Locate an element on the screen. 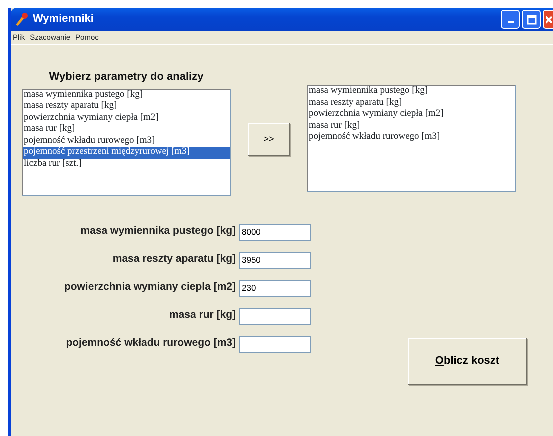 The image size is (553, 436). close-button is located at coordinates (548, 19).